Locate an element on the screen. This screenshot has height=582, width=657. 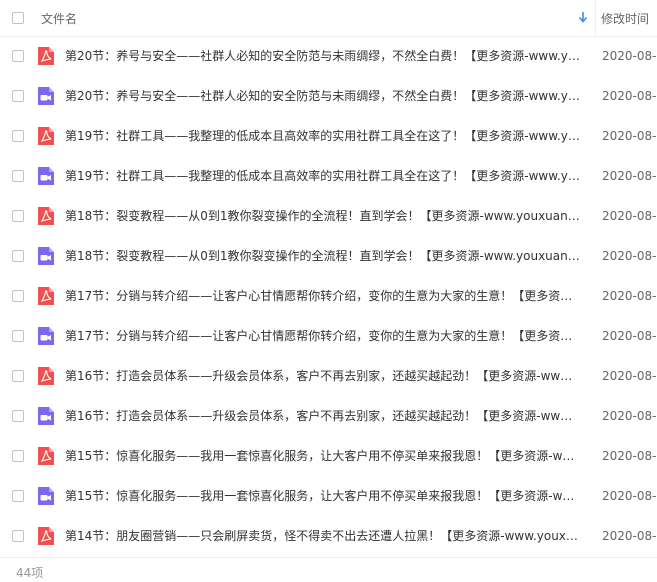
column-divider is located at coordinates (595, 18).